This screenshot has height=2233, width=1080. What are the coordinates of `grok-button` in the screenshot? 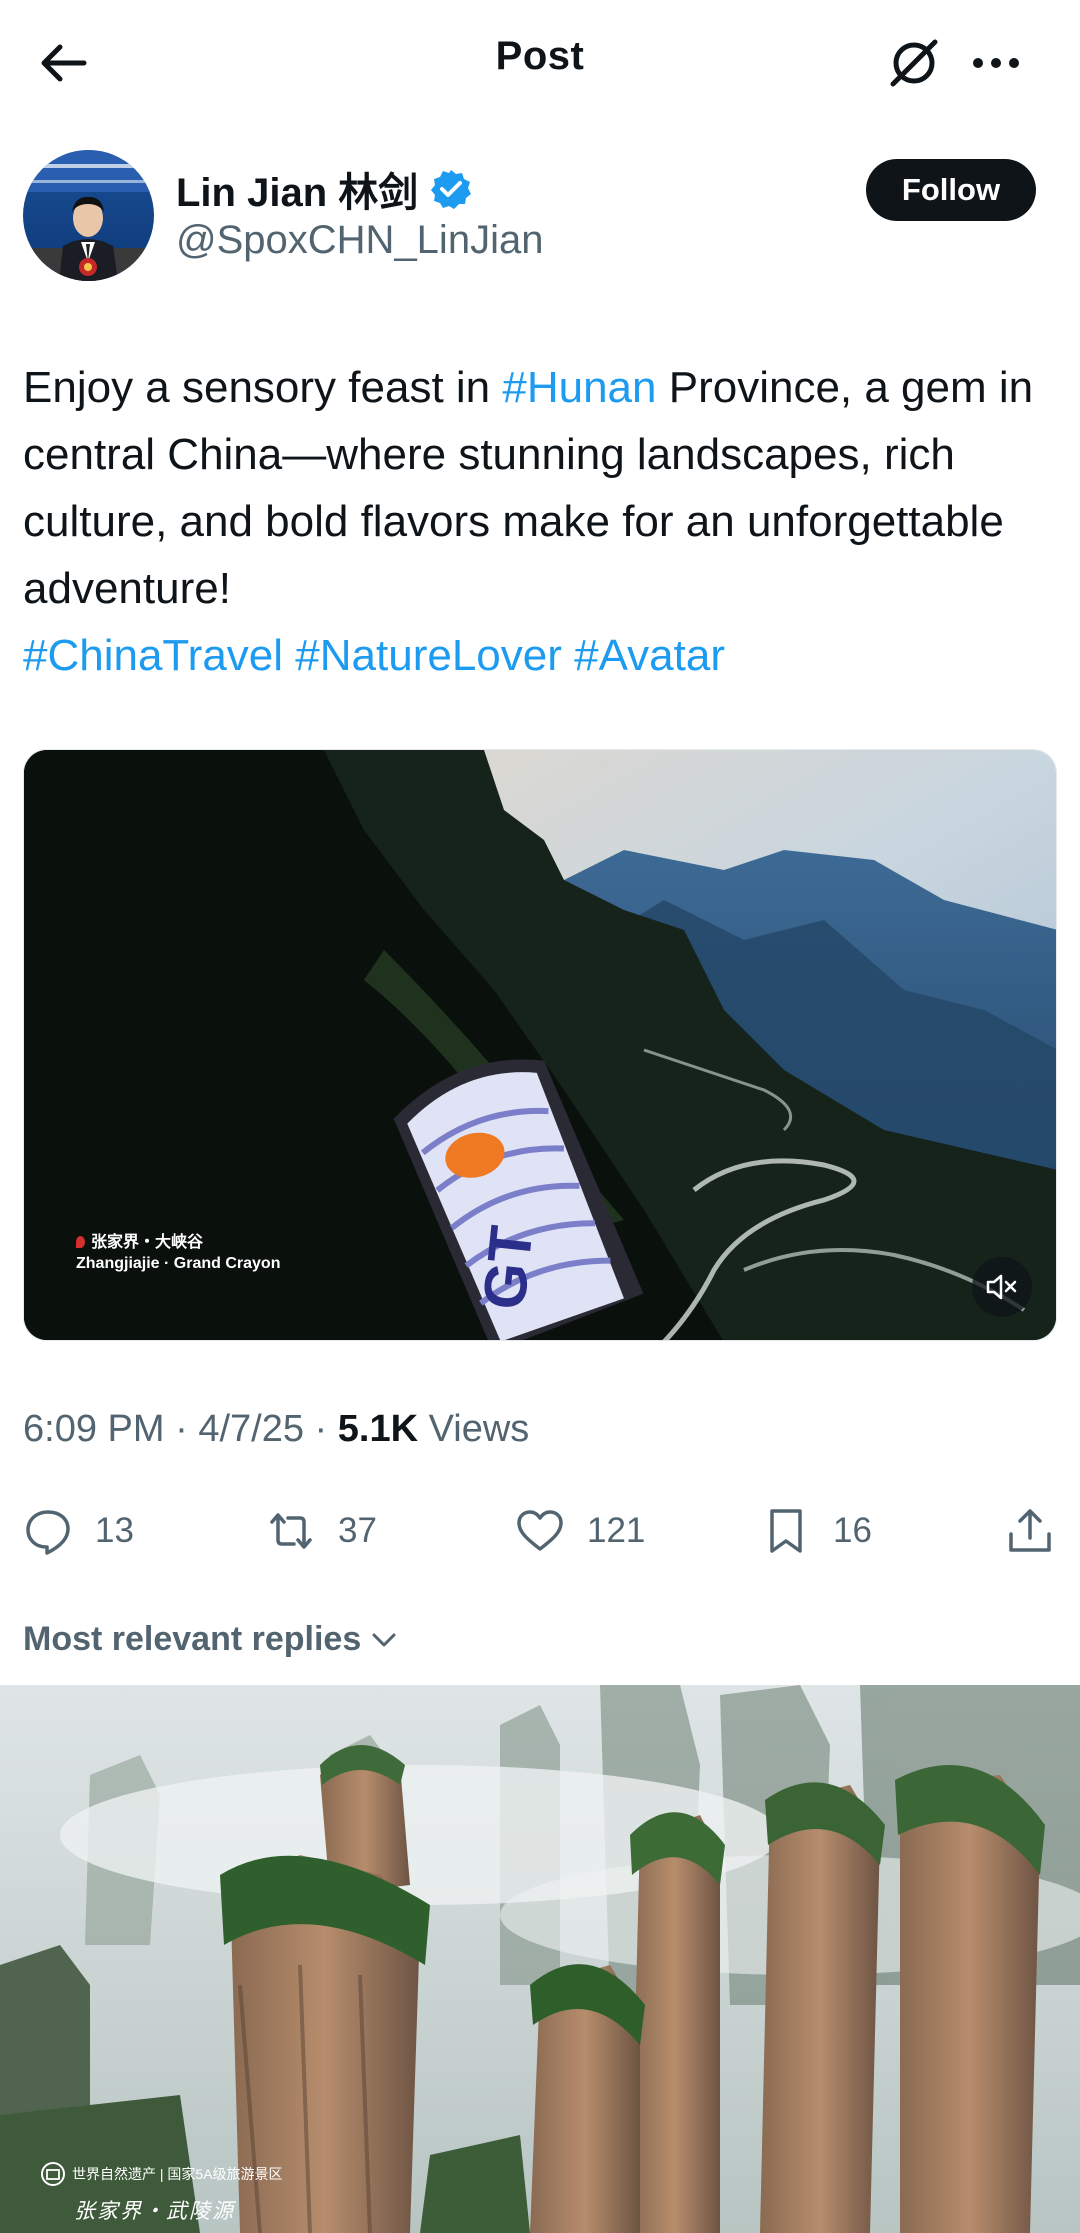 It's located at (914, 63).